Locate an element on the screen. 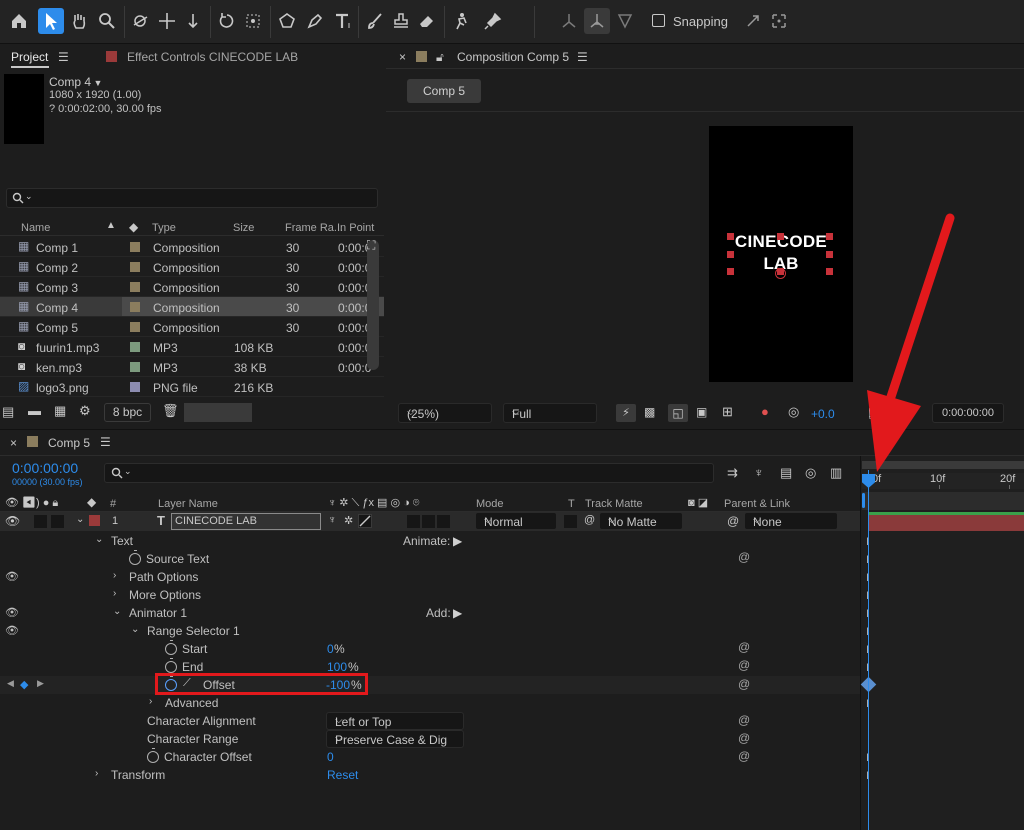 The image size is (1024, 830). graph-editor-icon: ▥ is located at coordinates (836, 473).